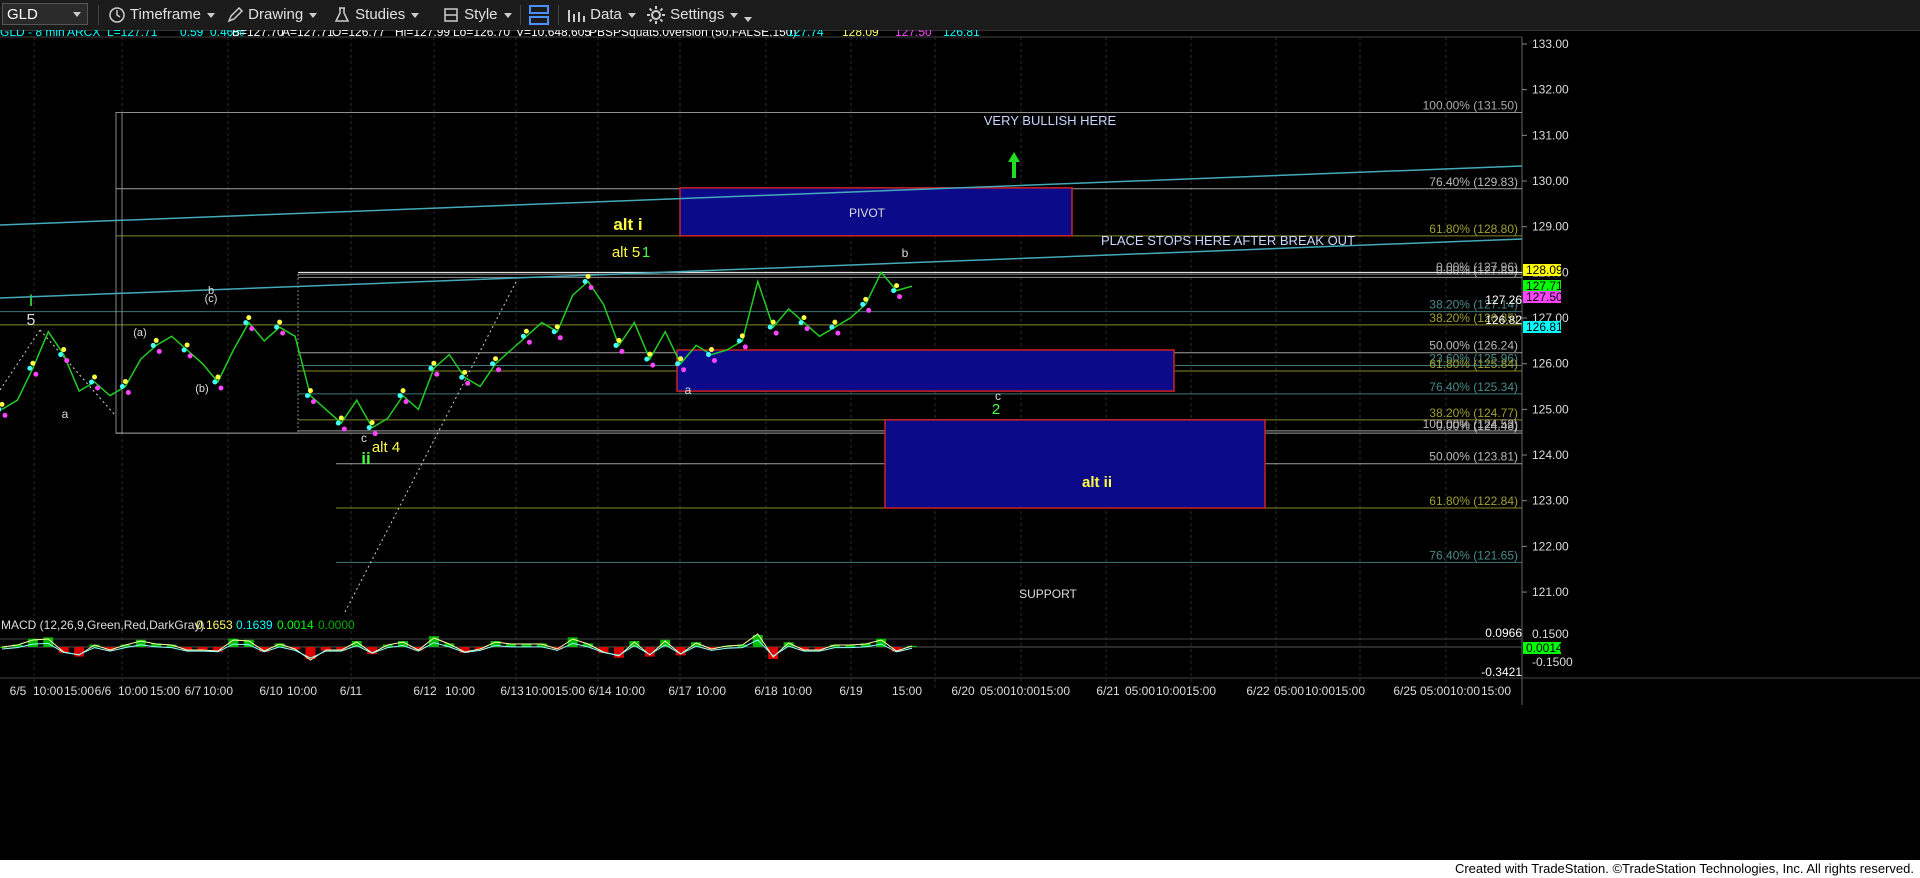 The image size is (1920, 878). I want to click on macd-value: 0.1639, so click(254, 625).